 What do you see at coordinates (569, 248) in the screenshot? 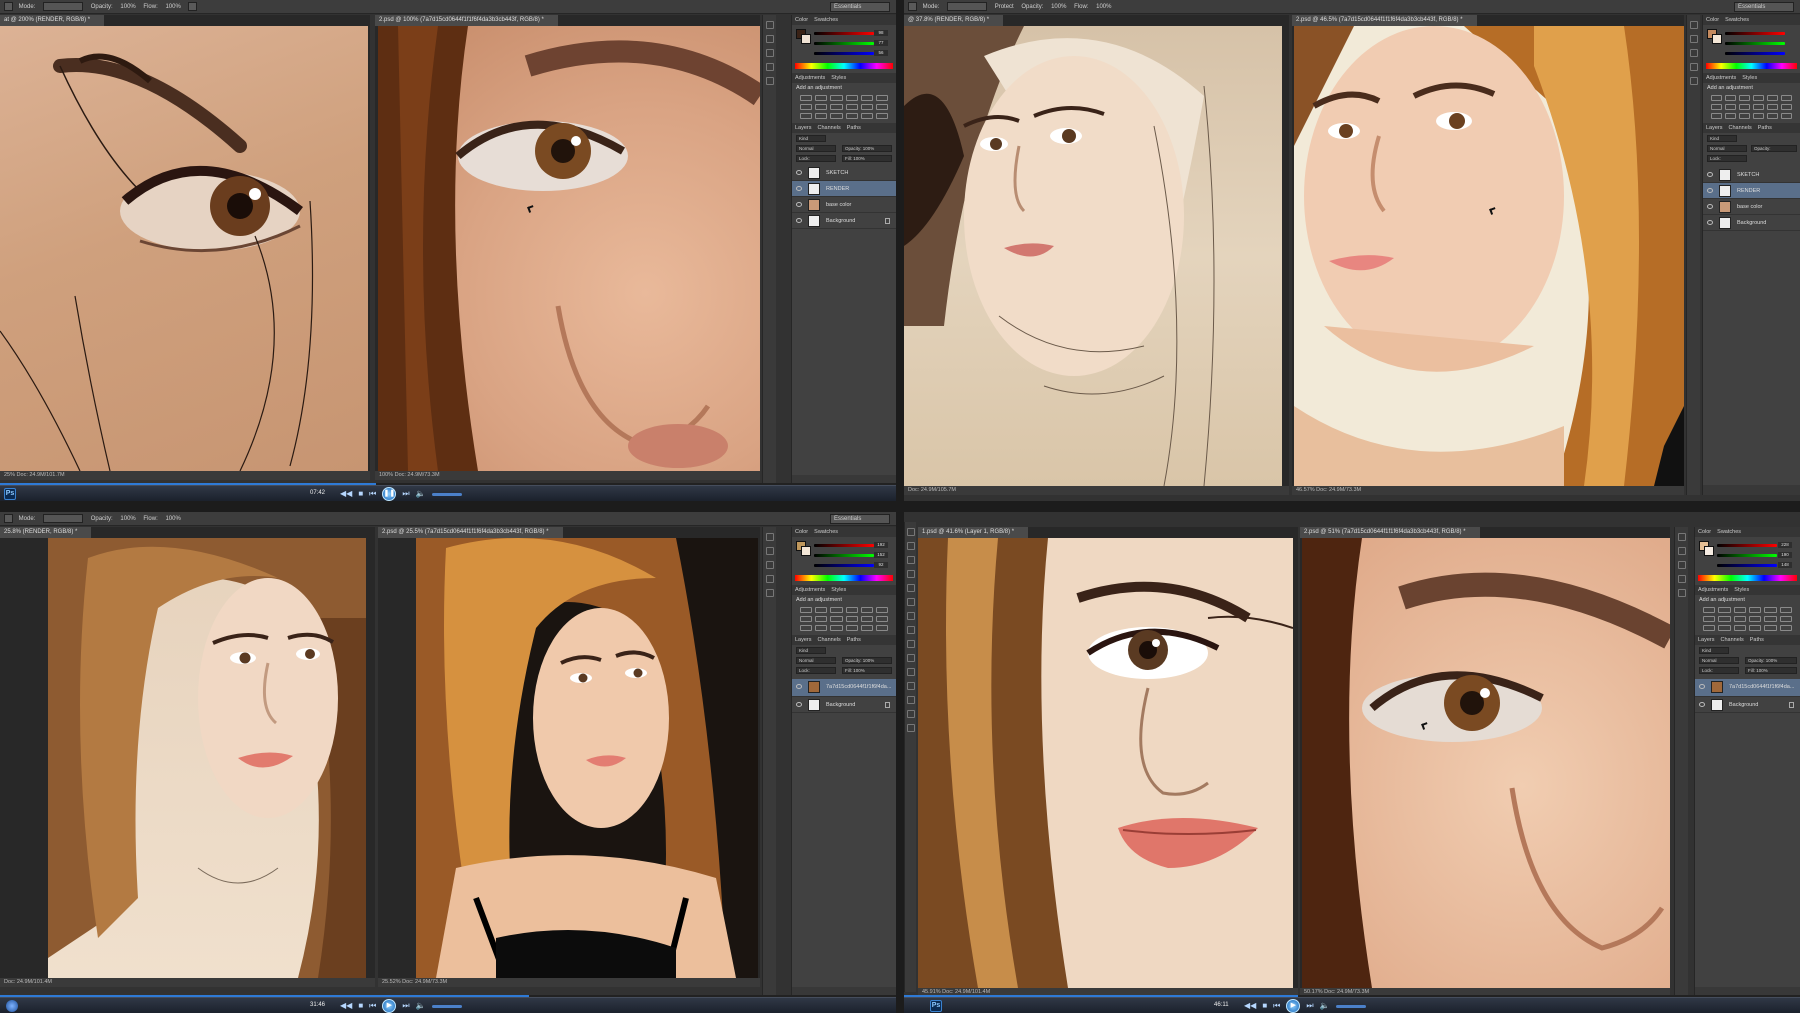
I see `reference-canvas` at bounding box center [569, 248].